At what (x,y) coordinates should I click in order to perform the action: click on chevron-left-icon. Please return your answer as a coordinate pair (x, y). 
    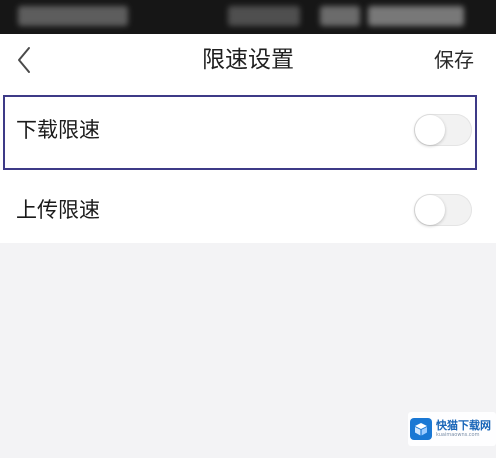
    Looking at the image, I should click on (24, 60).